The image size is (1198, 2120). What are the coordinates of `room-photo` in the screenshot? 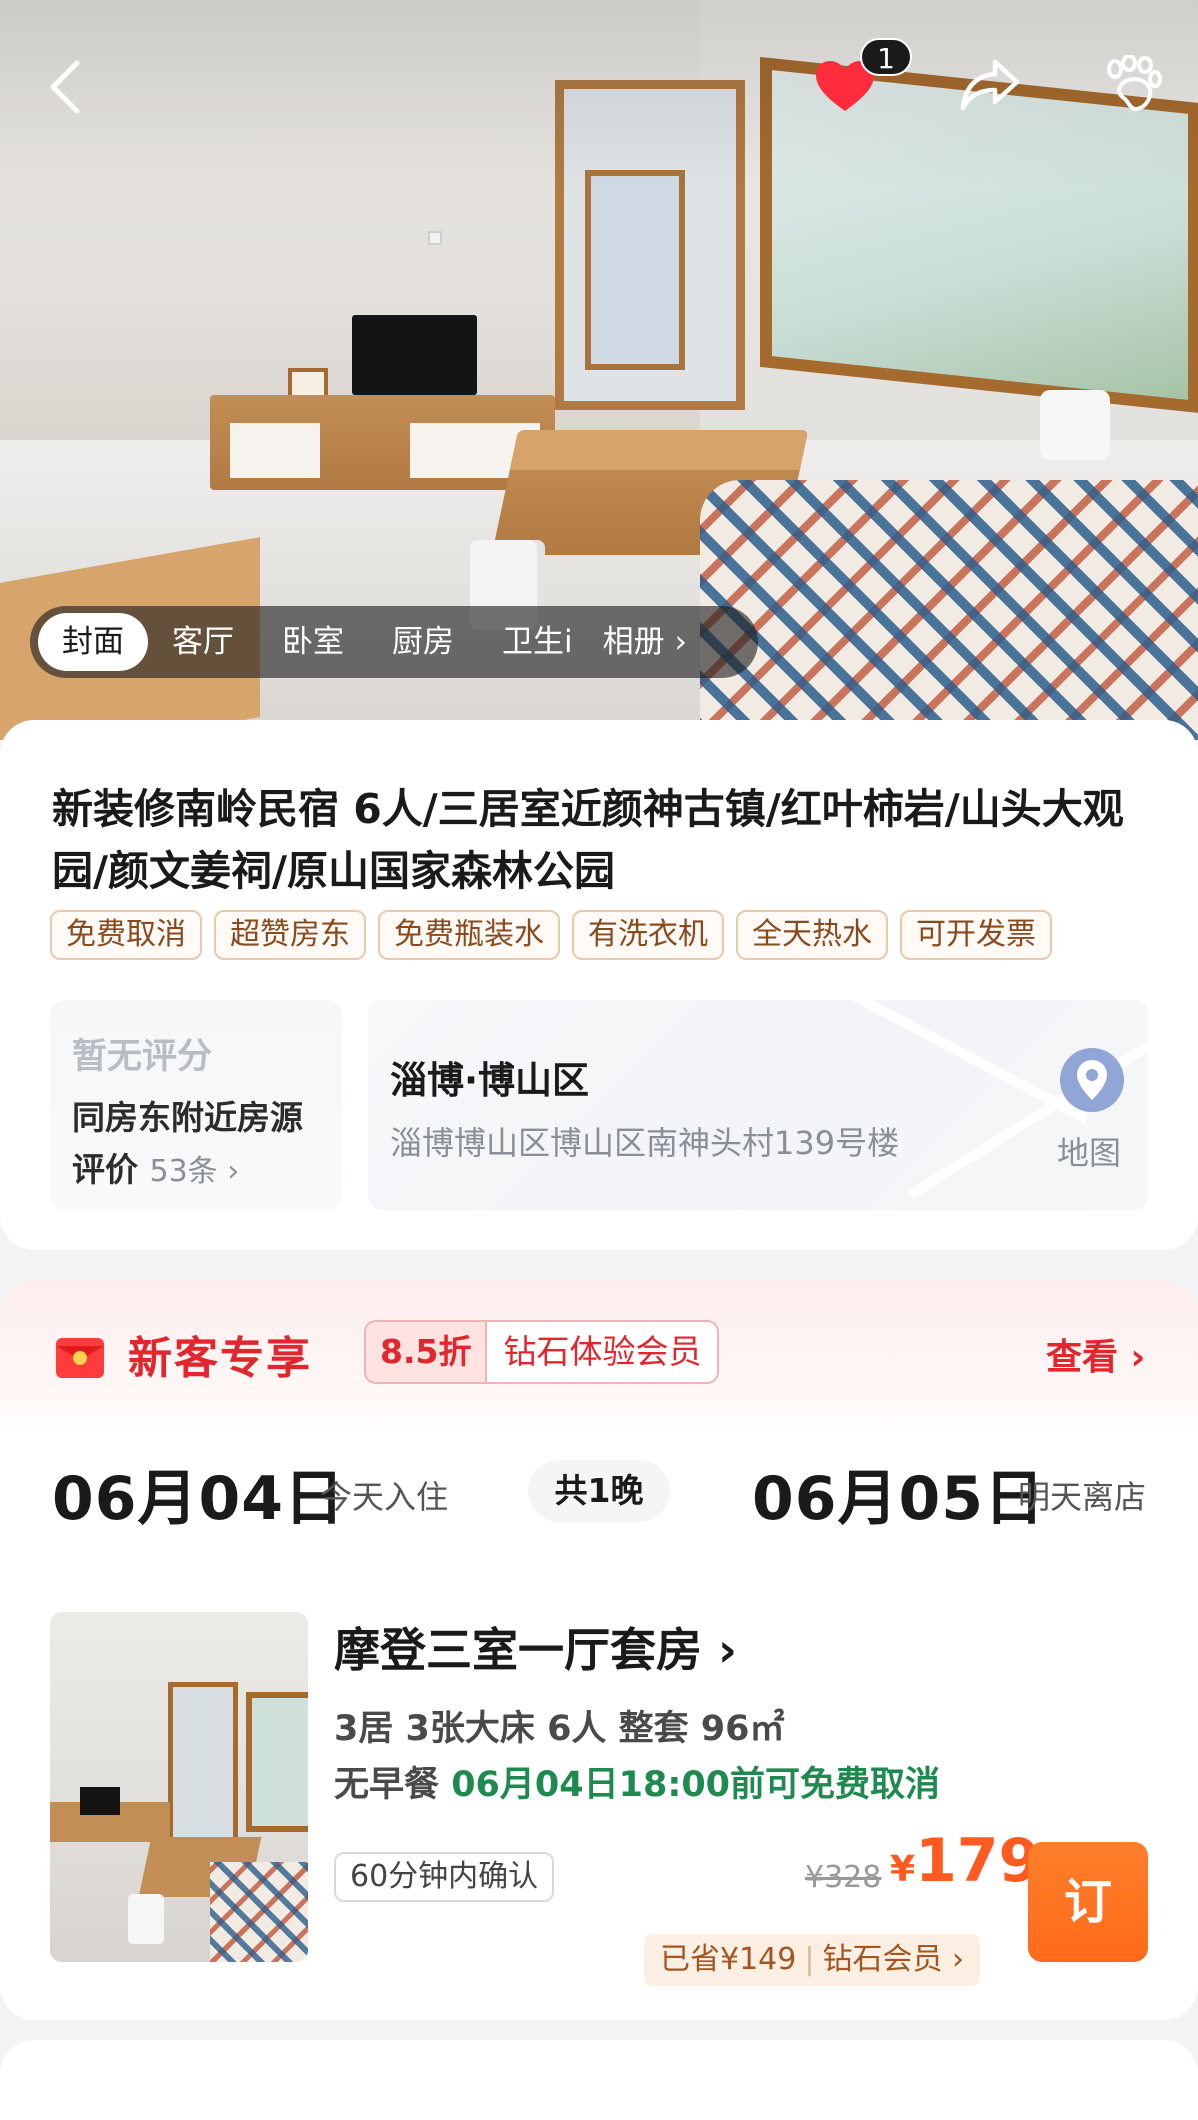 It's located at (179, 1787).